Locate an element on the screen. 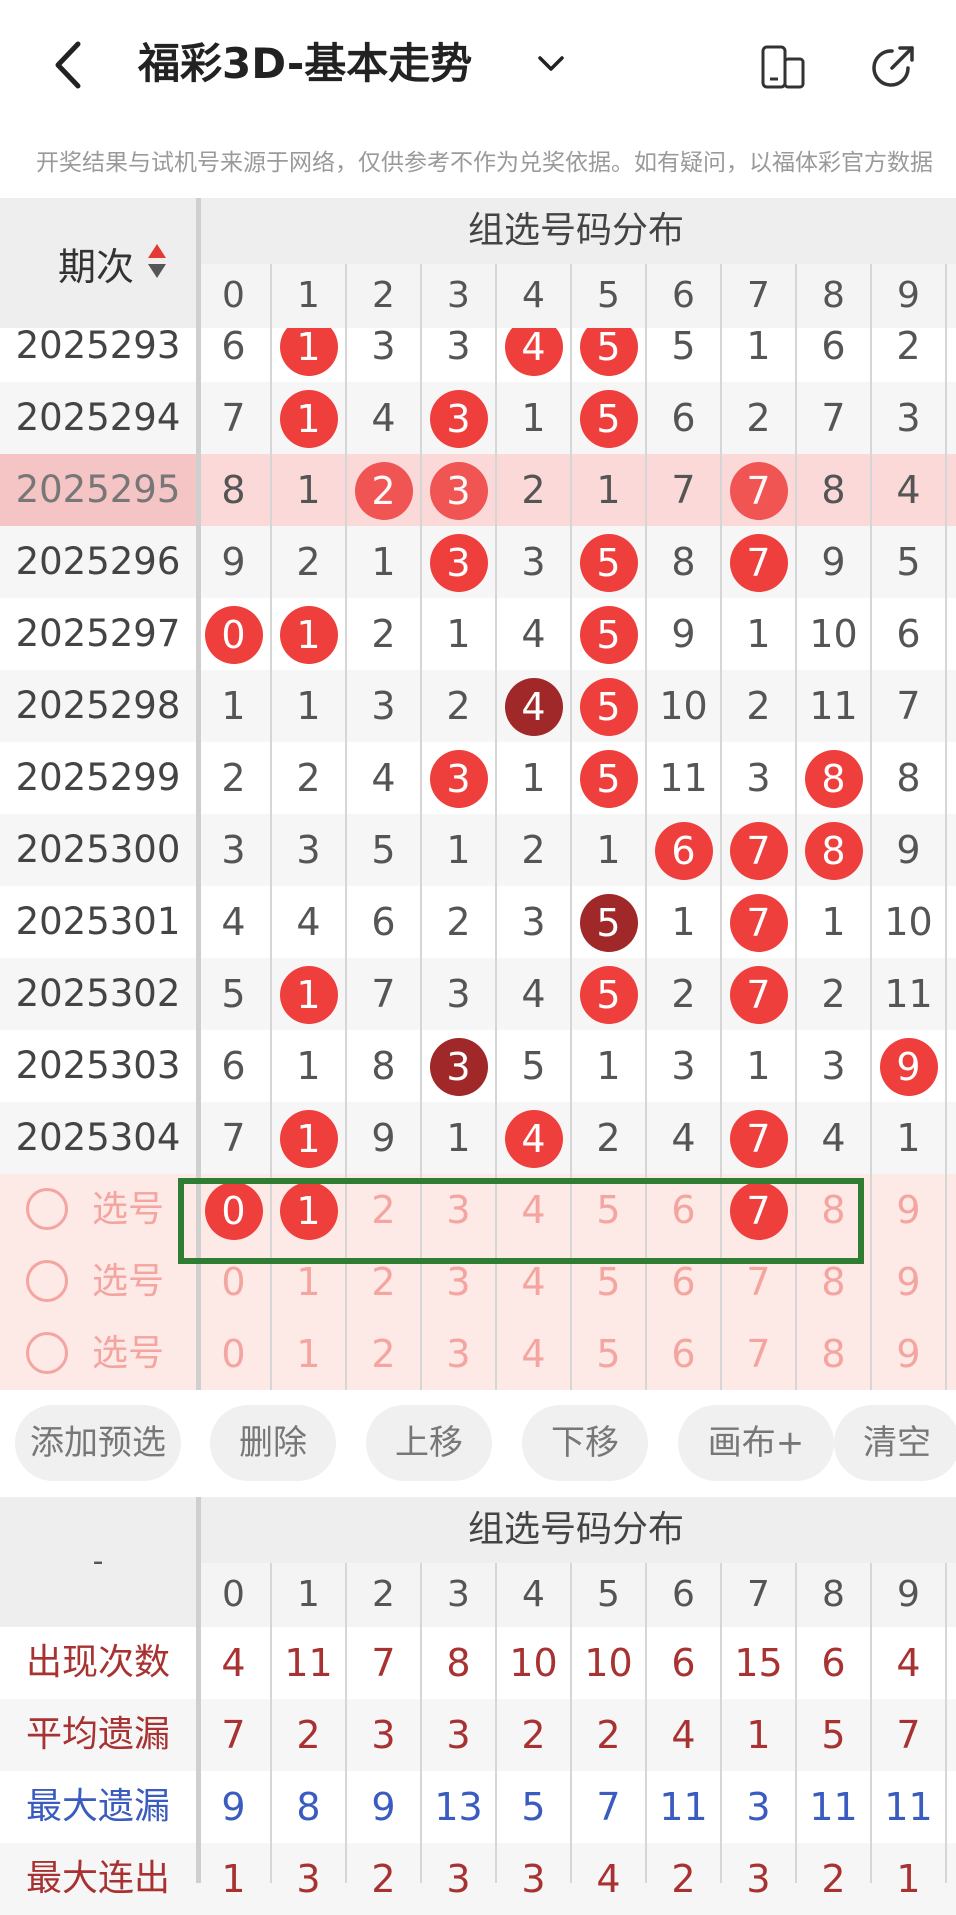  action-button: 上移 is located at coordinates (429, 1443).